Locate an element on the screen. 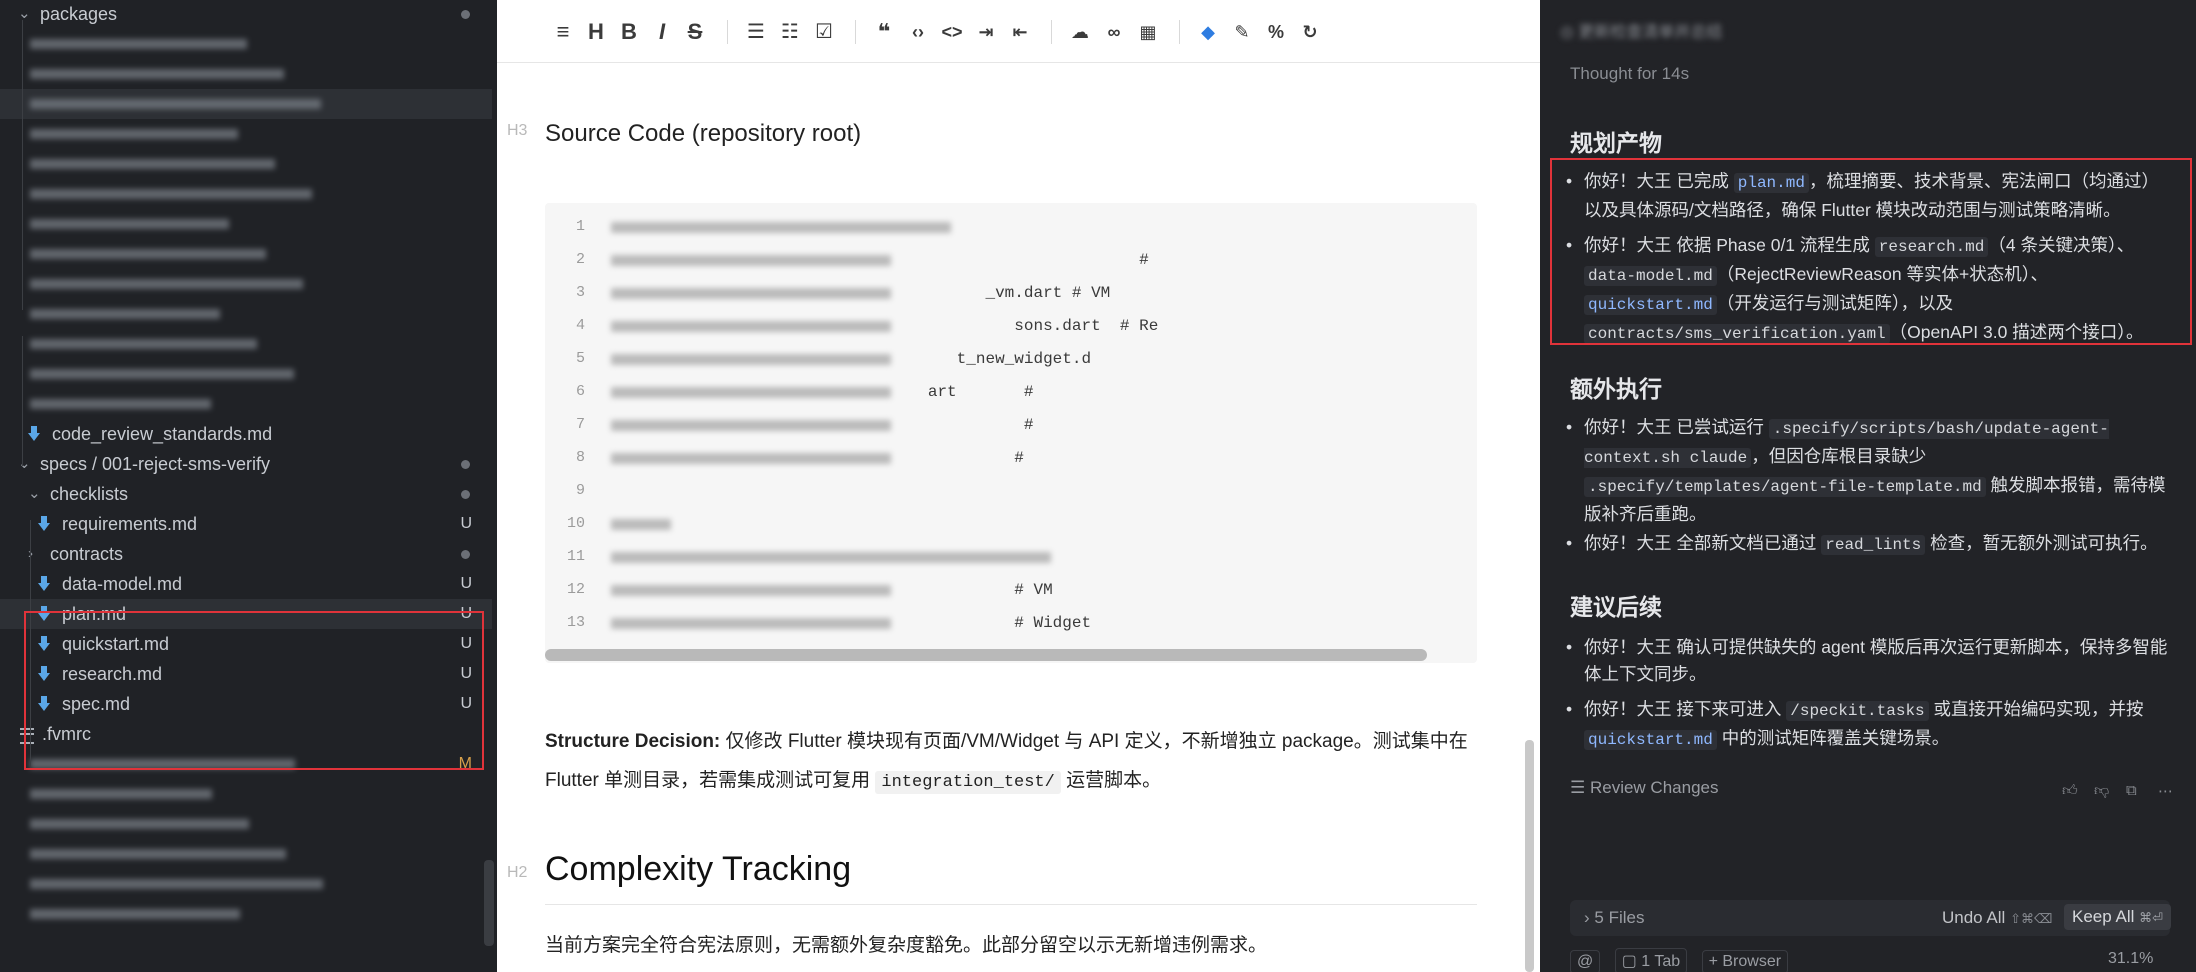 The height and width of the screenshot is (972, 2196). more-icon: ⋯ is located at coordinates (2165, 791).